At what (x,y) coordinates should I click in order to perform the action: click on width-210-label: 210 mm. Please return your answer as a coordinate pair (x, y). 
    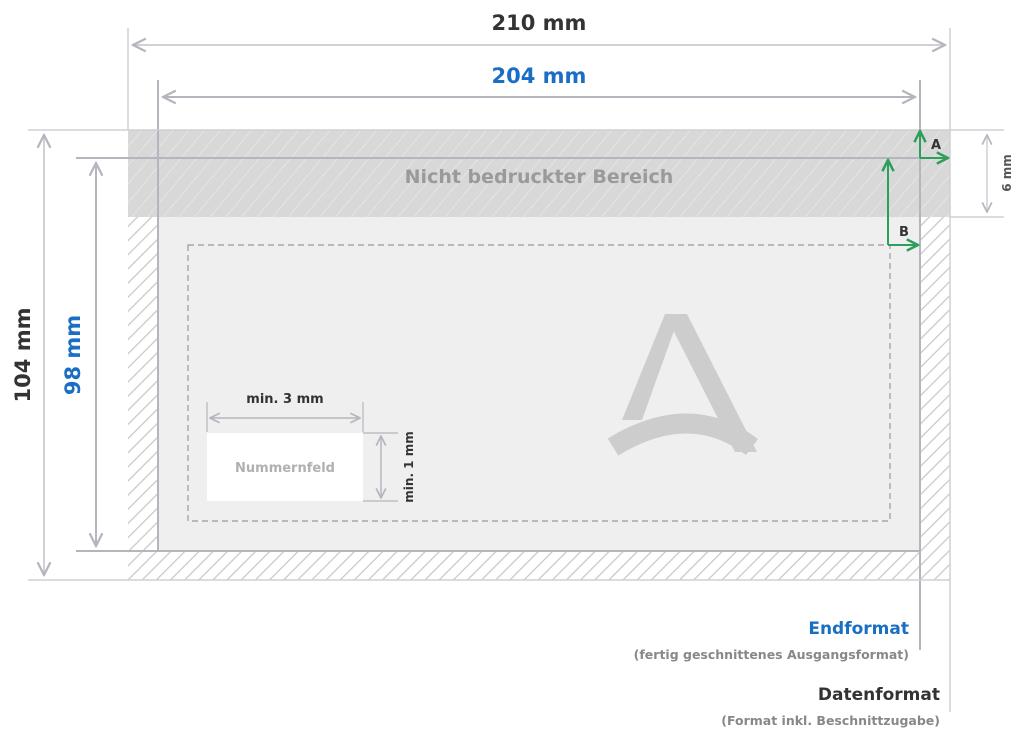
    Looking at the image, I should click on (539, 23).